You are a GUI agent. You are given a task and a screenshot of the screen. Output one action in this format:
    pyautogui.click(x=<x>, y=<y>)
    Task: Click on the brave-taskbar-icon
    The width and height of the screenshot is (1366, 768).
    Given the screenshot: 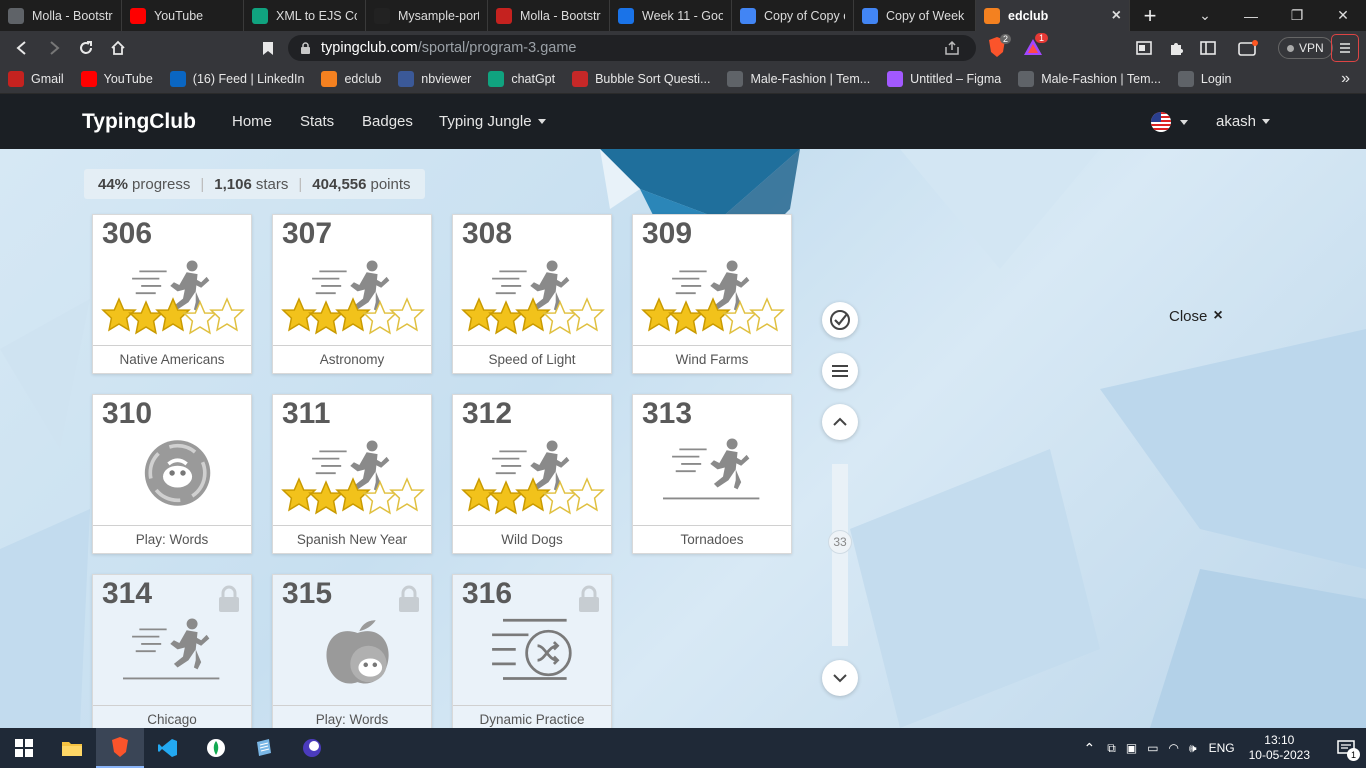 What is the action you would take?
    pyautogui.click(x=120, y=748)
    